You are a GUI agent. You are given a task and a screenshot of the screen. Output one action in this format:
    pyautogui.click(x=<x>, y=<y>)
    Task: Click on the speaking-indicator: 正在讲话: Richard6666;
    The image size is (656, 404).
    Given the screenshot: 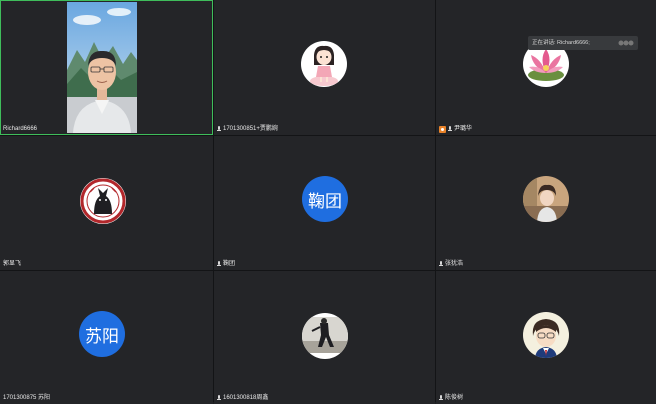 What is the action you would take?
    pyautogui.click(x=583, y=43)
    